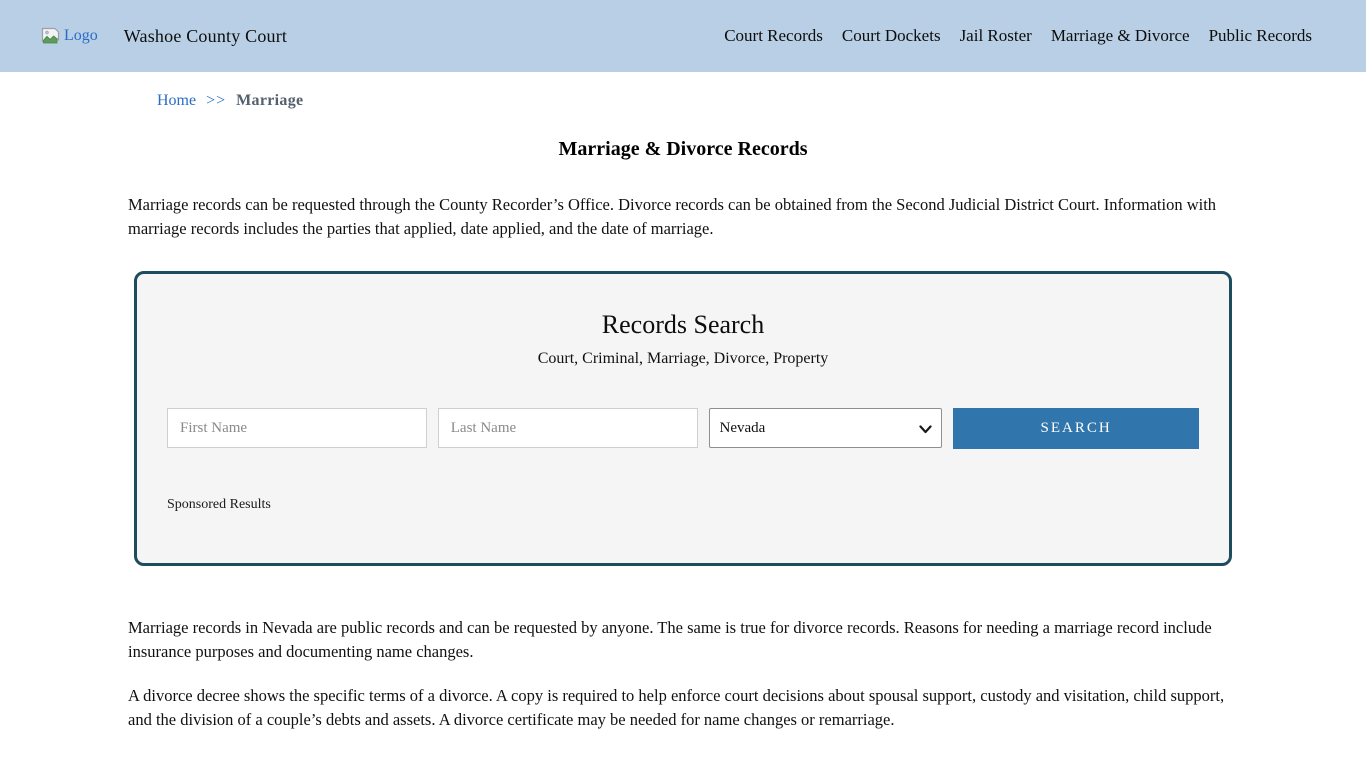  Describe the element at coordinates (297, 428) in the screenshot. I see `first-name-input` at that location.